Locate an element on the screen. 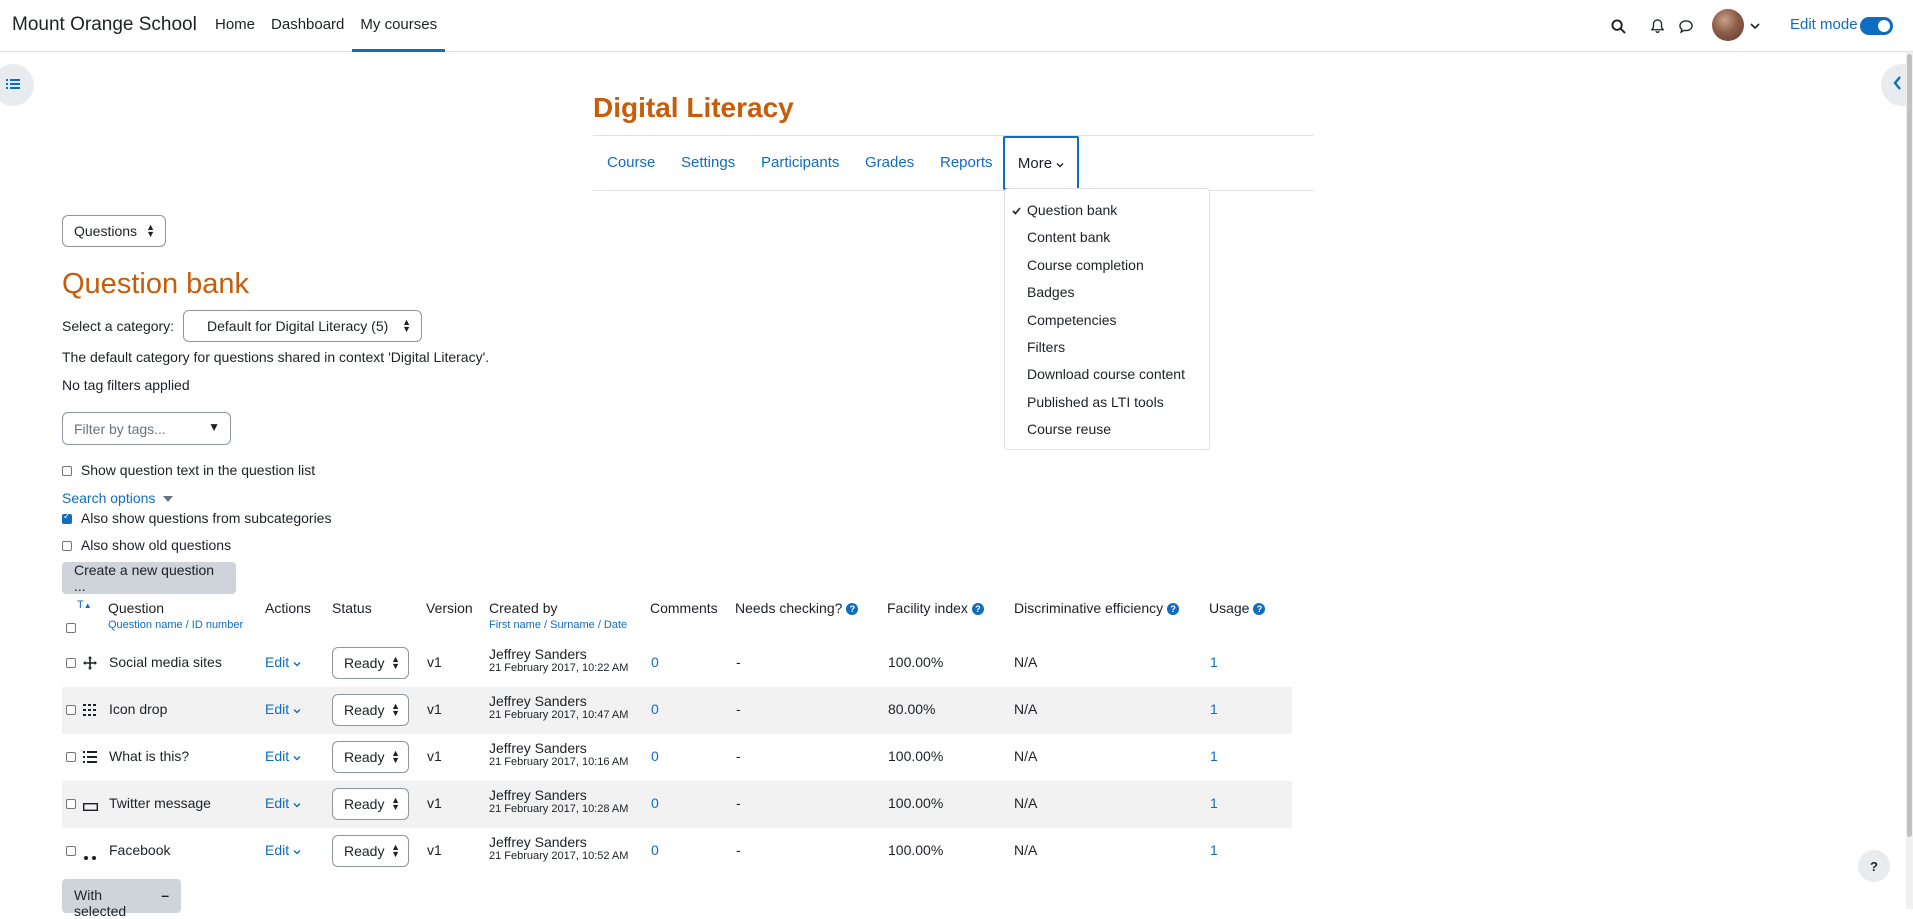 This screenshot has height=919, width=1913. needs-checking-header: Needs checking?? is located at coordinates (797, 608).